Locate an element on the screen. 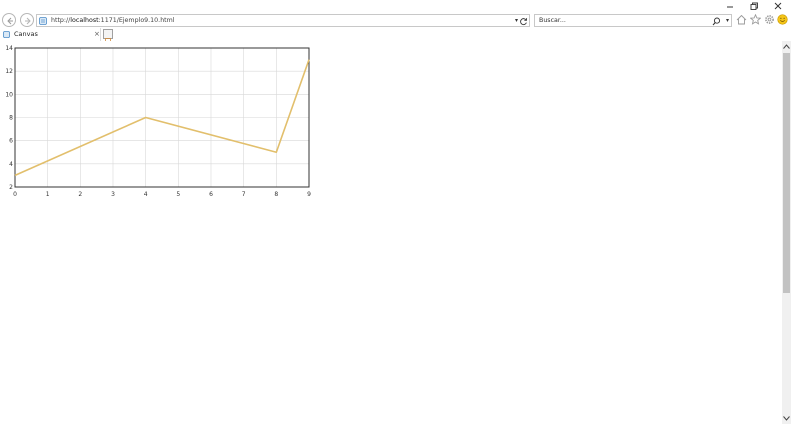 The image size is (791, 424). forward-button is located at coordinates (27, 20).